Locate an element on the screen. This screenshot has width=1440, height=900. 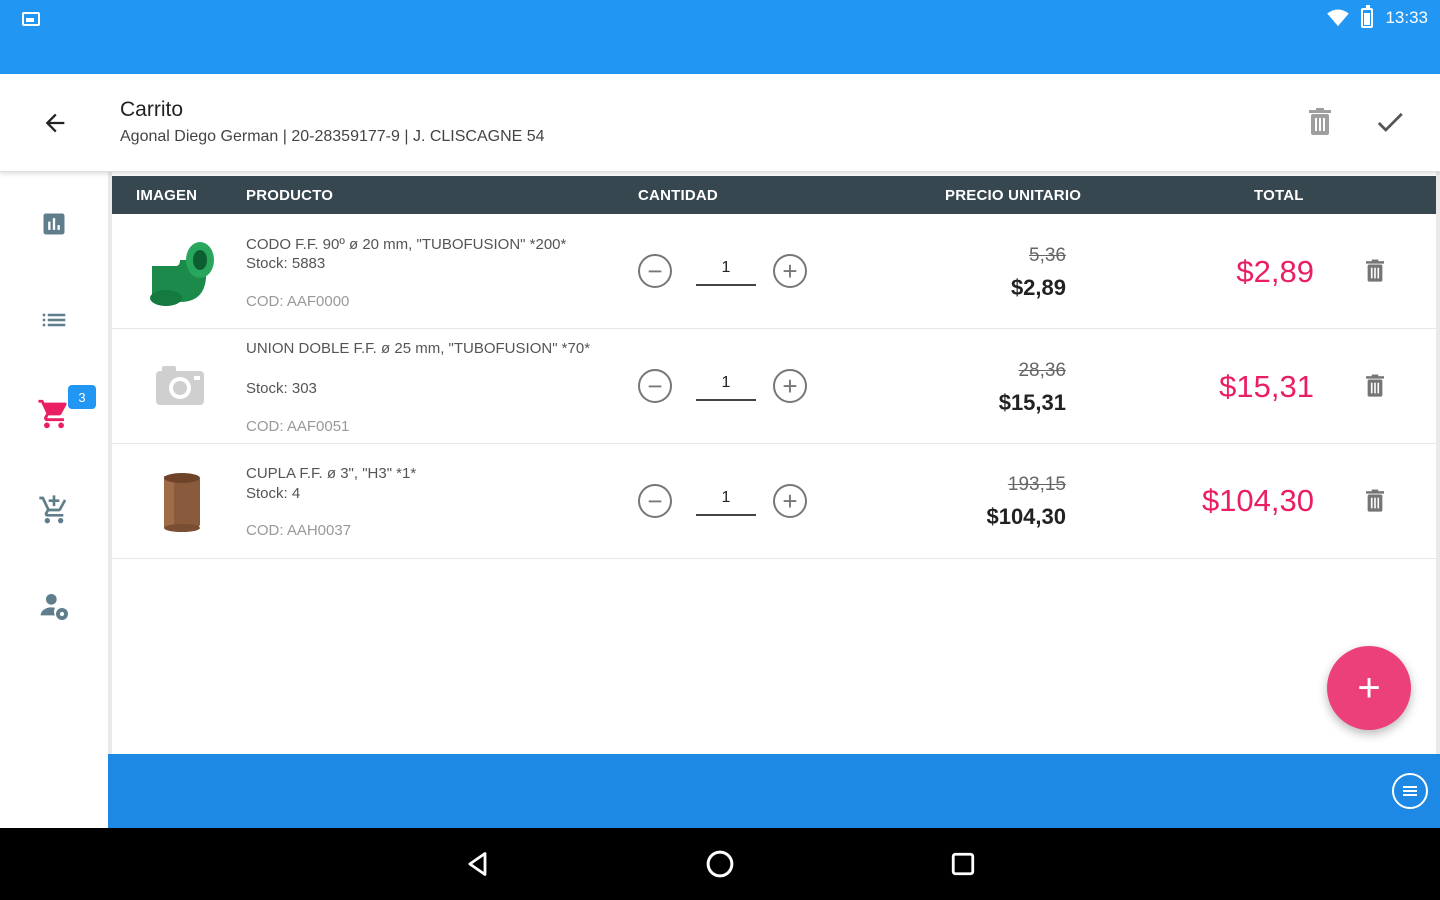
row-total: $104,30 is located at coordinates (1257, 500).